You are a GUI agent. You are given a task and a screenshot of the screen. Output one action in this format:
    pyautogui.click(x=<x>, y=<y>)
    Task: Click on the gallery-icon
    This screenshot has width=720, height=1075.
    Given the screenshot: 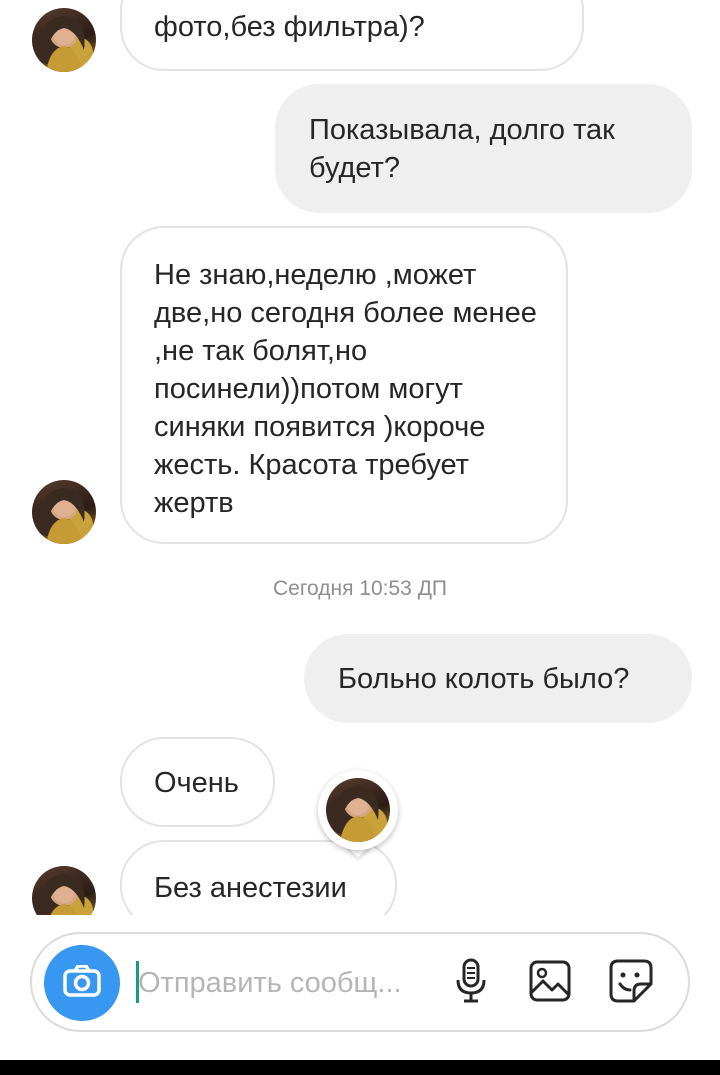 What is the action you would take?
    pyautogui.click(x=550, y=983)
    